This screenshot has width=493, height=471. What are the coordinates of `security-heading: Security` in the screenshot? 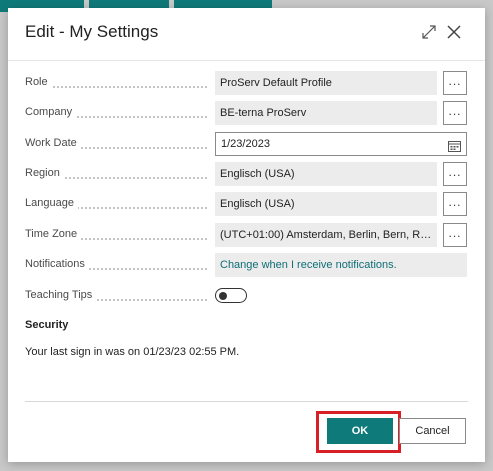 It's located at (47, 325).